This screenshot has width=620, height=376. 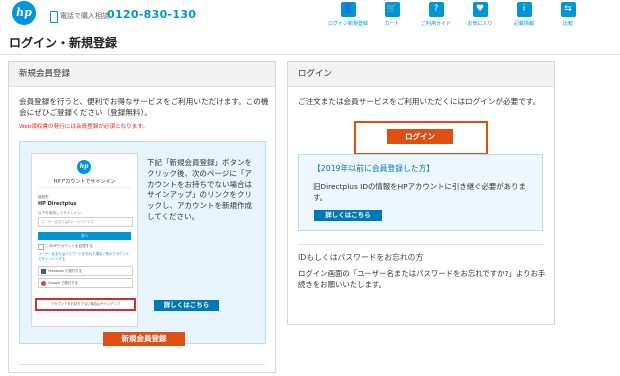 What do you see at coordinates (43, 271) in the screenshot?
I see `facebook-icon` at bounding box center [43, 271].